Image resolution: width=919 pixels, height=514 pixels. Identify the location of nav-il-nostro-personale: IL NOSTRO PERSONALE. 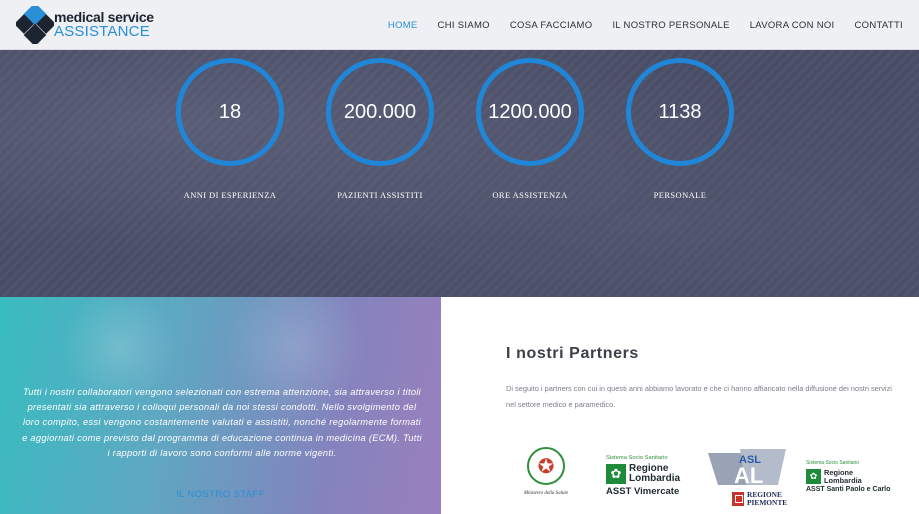
(670, 25).